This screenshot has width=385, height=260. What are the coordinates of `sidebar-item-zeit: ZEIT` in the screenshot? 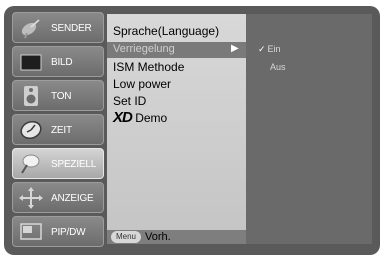 It's located at (58, 129).